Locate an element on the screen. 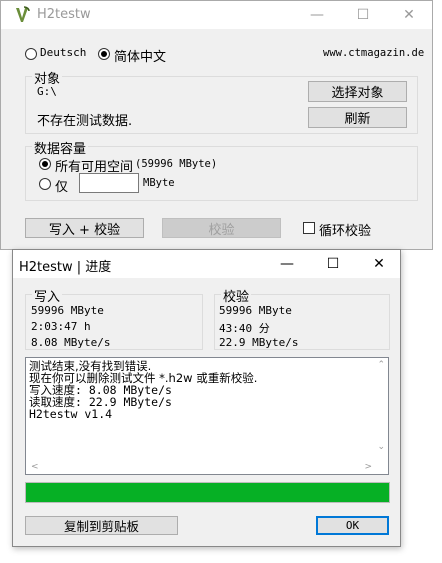 This screenshot has height=563, width=442. chinese-label: 简体中文 is located at coordinates (140, 55).